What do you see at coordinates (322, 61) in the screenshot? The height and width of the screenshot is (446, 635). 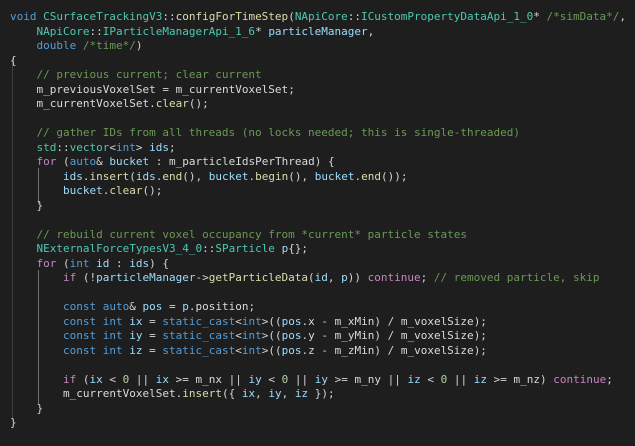 I see `code-line: {` at bounding box center [322, 61].